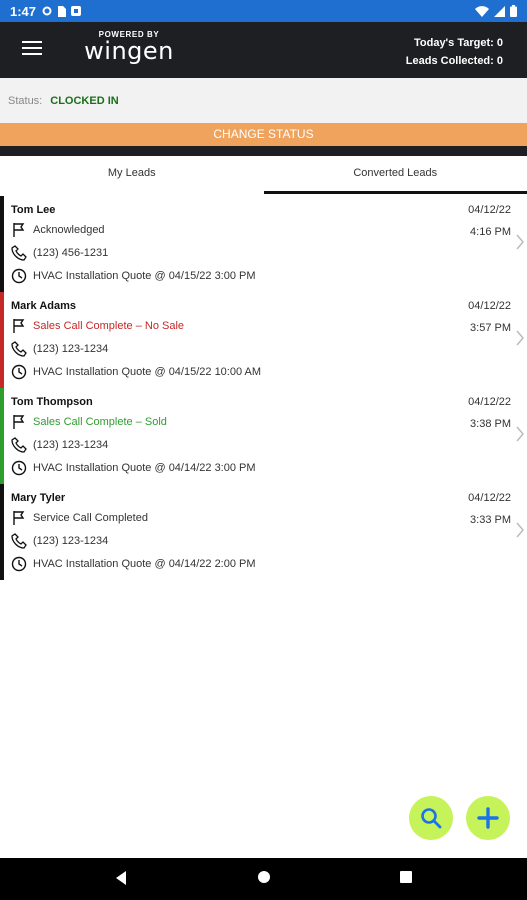 The height and width of the screenshot is (900, 527). What do you see at coordinates (52, 402) in the screenshot?
I see `lead-name: Tom Thompson` at bounding box center [52, 402].